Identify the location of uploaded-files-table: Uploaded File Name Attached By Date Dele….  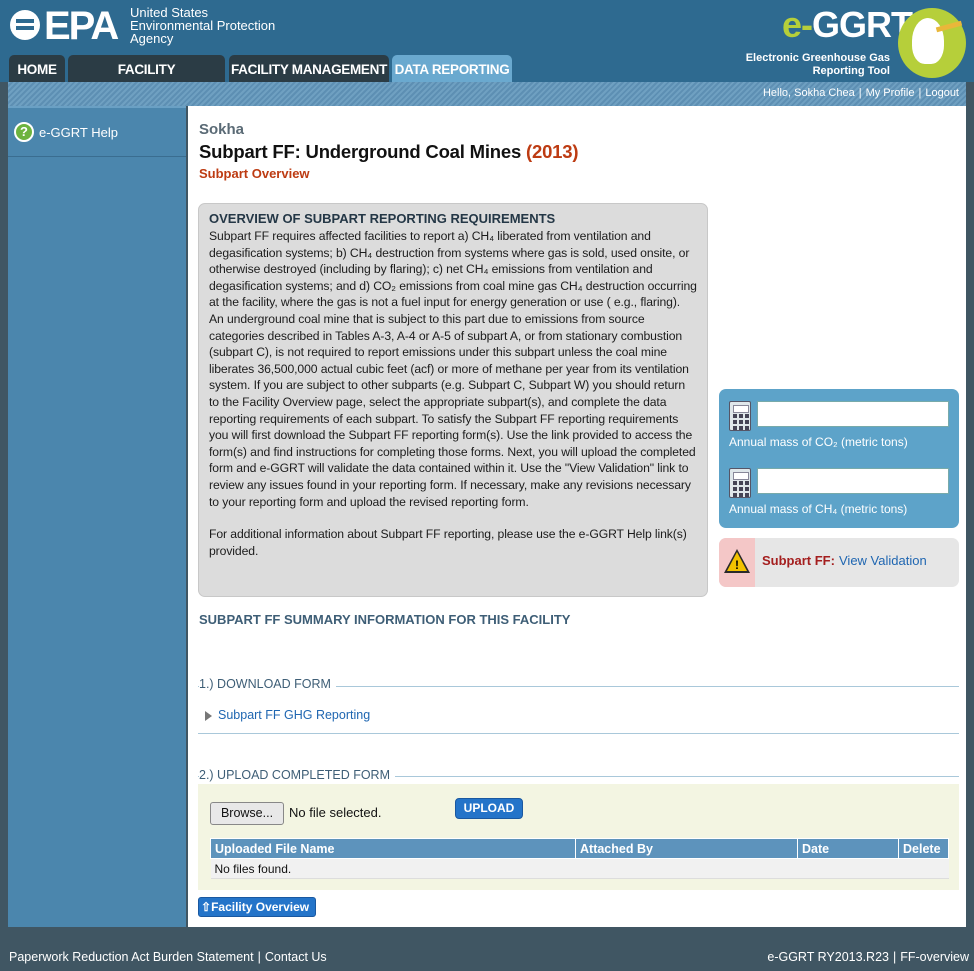
(579, 858).